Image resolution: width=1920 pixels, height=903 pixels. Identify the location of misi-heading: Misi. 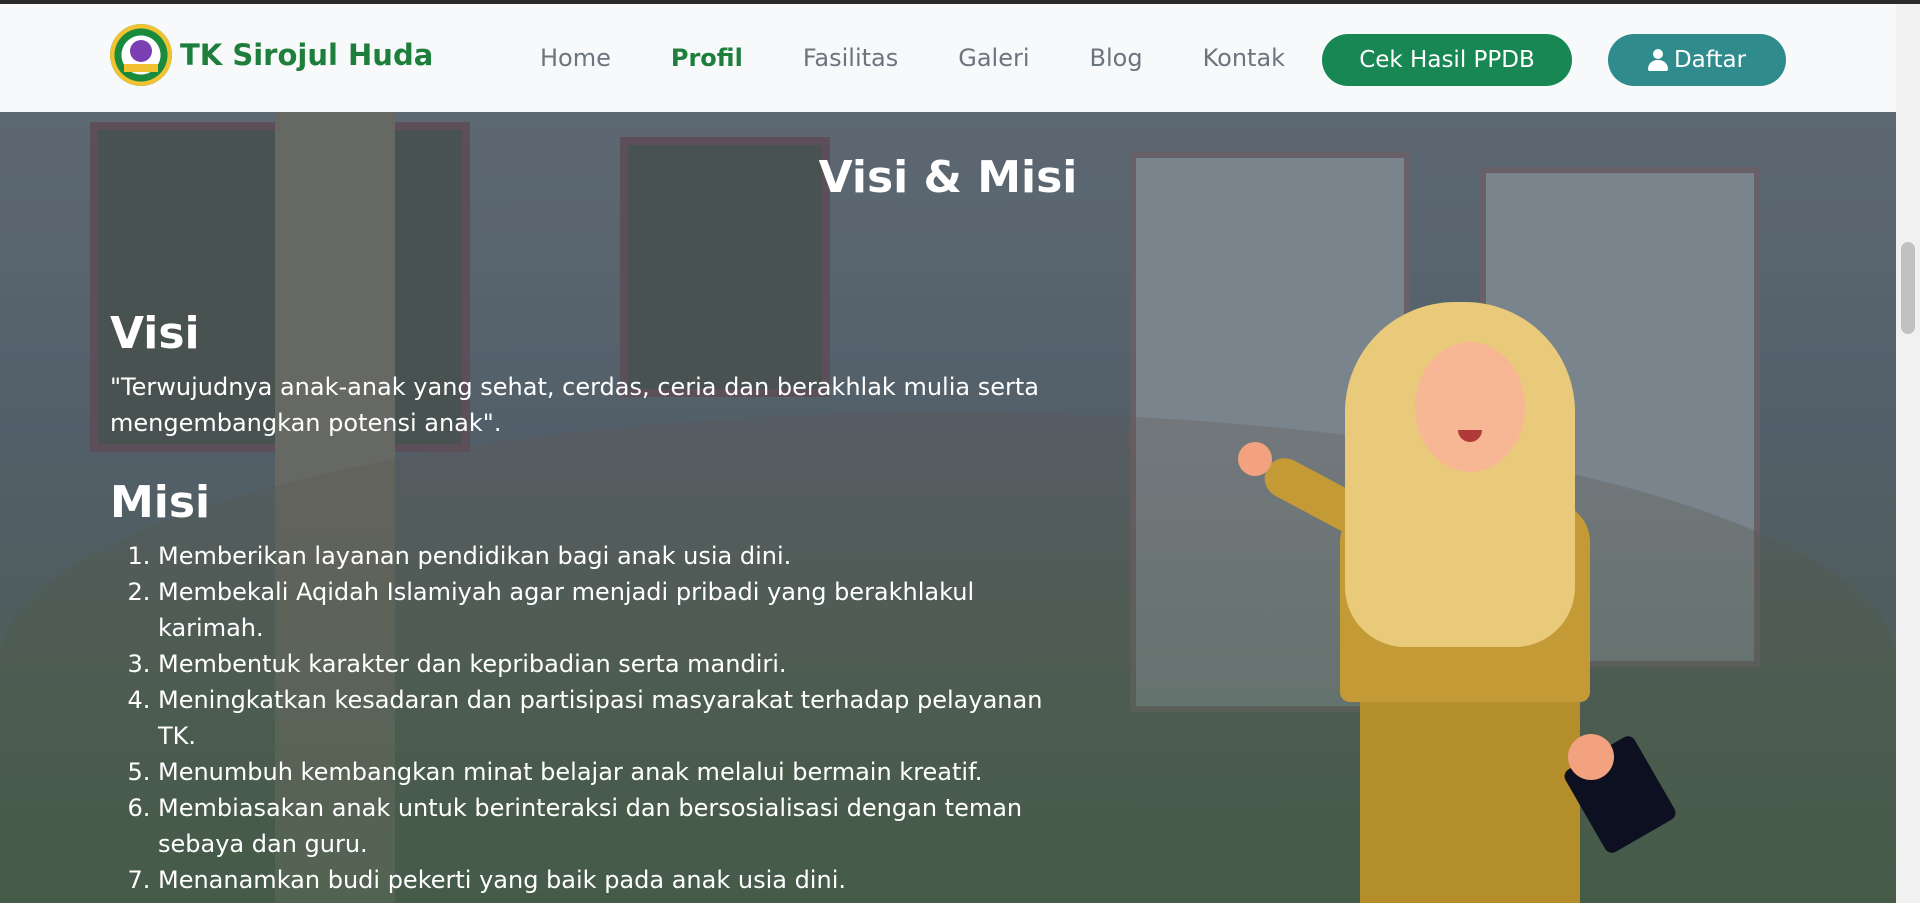
(160, 502).